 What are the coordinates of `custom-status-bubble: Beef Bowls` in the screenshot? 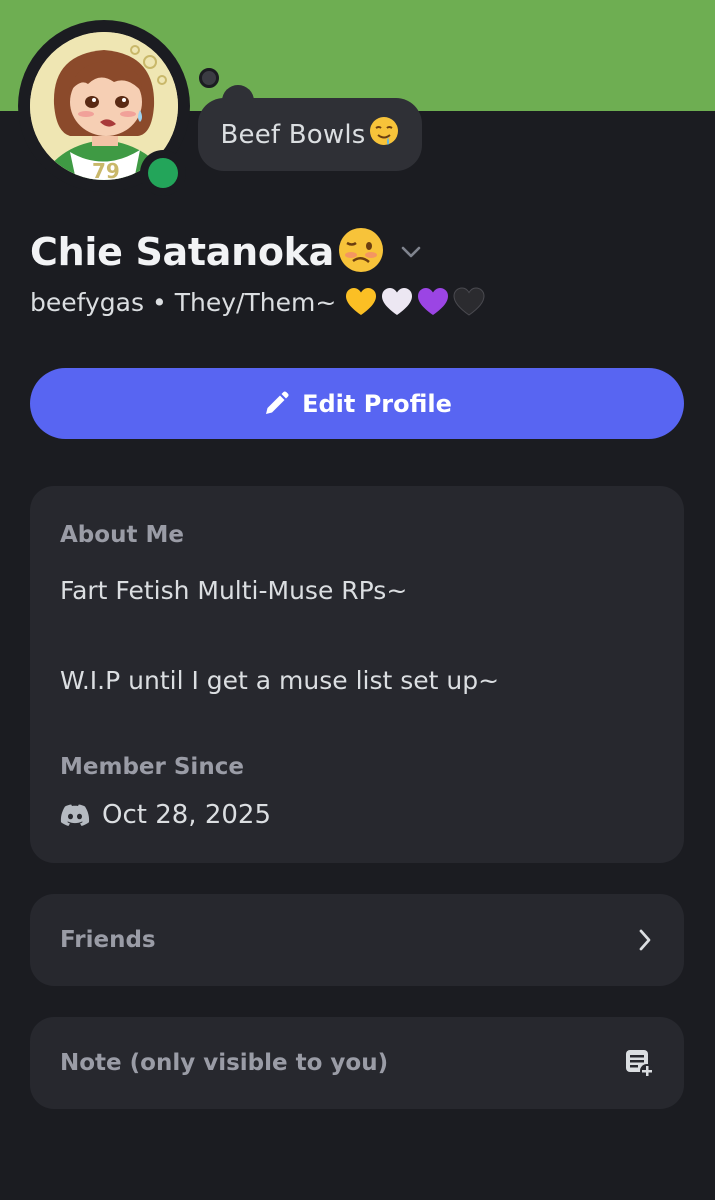 It's located at (310, 134).